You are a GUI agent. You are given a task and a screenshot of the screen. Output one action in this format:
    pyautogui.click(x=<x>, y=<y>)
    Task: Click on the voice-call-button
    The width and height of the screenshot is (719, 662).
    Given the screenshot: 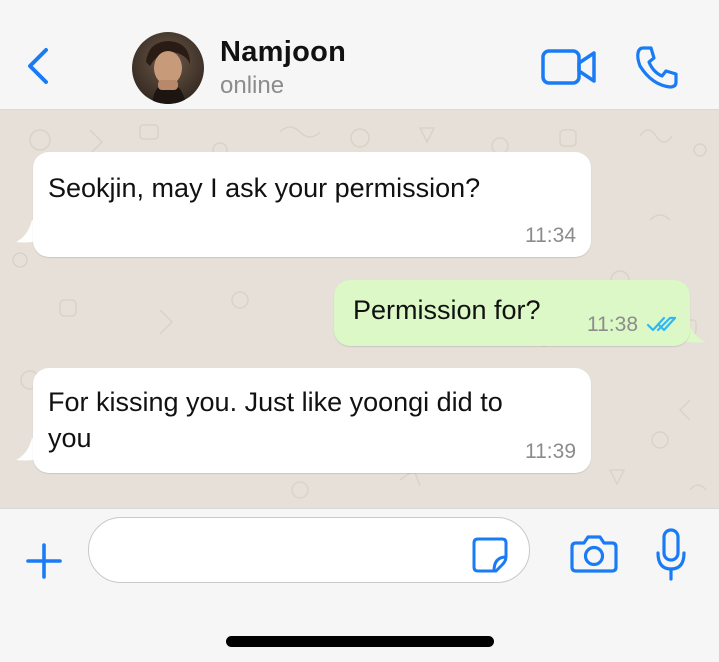 What is the action you would take?
    pyautogui.click(x=657, y=67)
    